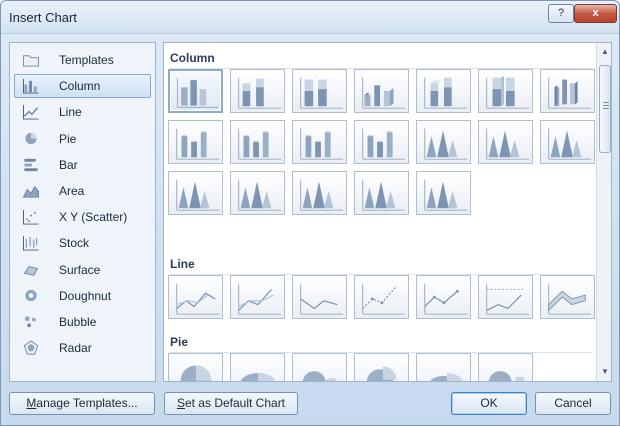 The height and width of the screenshot is (426, 620). I want to click on scroll-down-icon: ▼, so click(604, 372).